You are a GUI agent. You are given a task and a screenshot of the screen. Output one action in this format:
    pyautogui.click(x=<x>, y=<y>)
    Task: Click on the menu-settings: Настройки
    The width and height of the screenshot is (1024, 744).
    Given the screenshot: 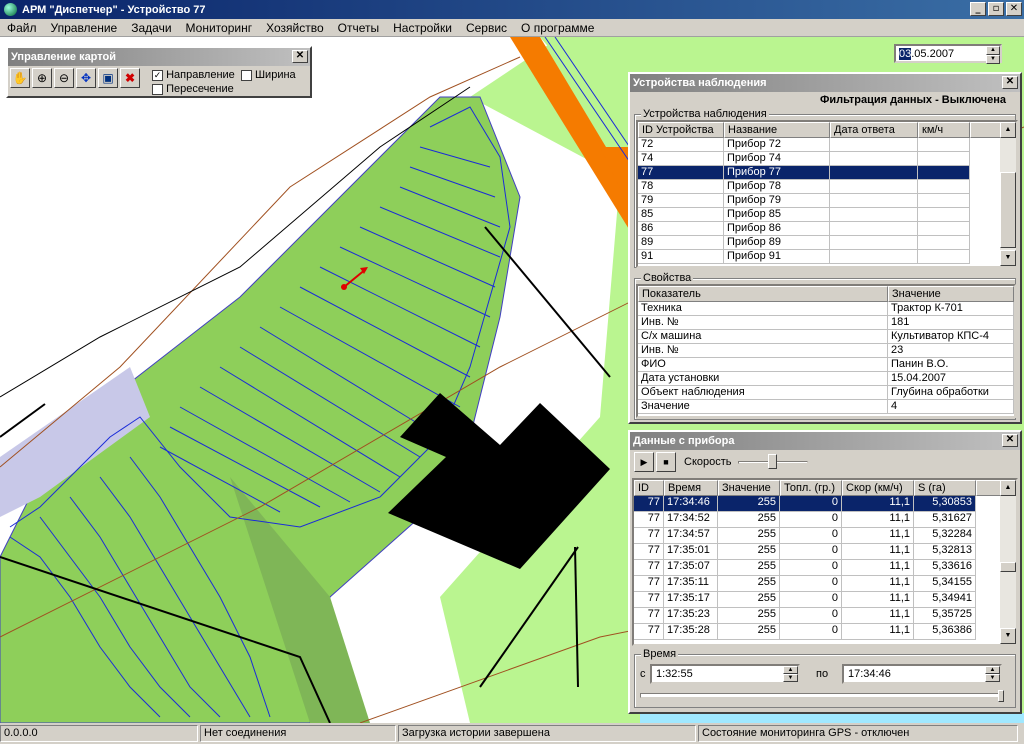 What is the action you would take?
    pyautogui.click(x=422, y=28)
    